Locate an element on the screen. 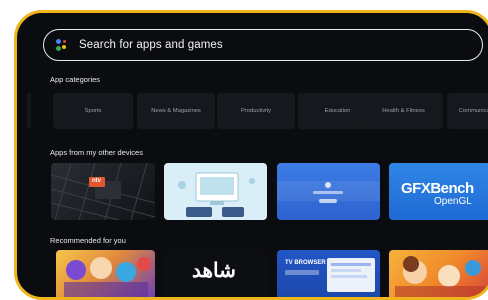 The height and width of the screenshot is (300, 488). app-tile-blue-setup is located at coordinates (328, 191).